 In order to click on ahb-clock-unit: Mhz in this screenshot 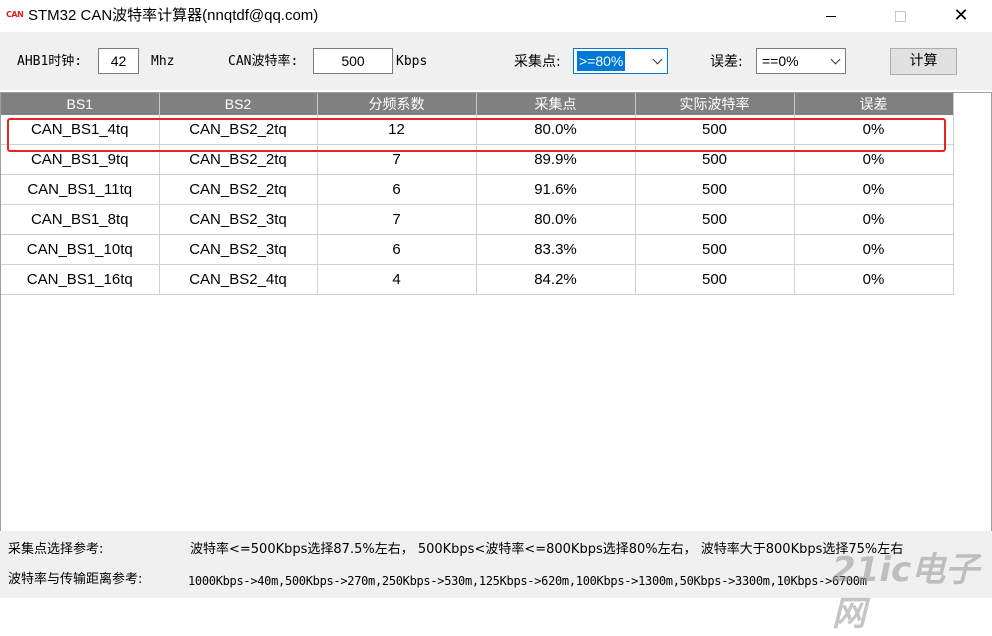, I will do `click(163, 61)`.